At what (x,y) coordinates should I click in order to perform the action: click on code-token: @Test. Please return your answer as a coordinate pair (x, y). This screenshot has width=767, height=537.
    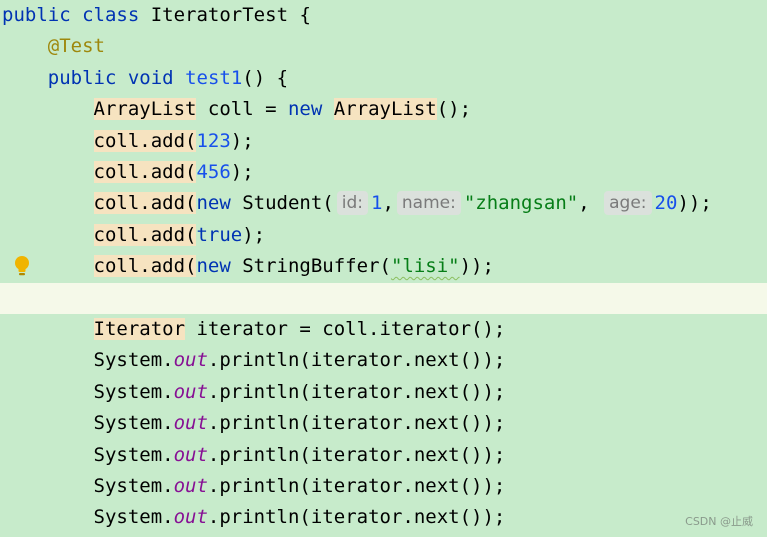
    Looking at the image, I should click on (76, 46).